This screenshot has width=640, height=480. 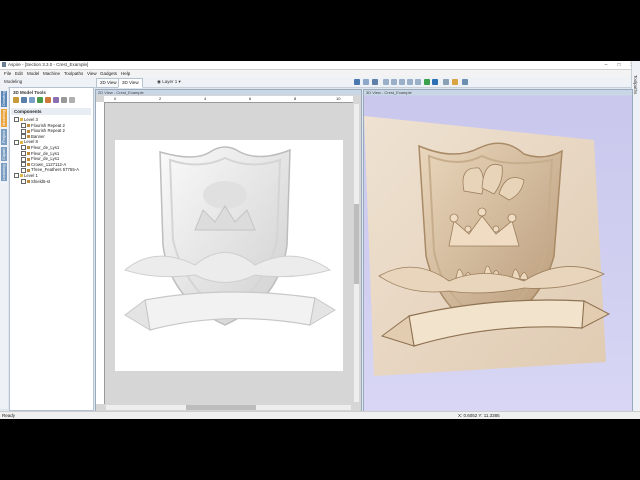 I want to click on grid-icon, so click(x=366, y=82).